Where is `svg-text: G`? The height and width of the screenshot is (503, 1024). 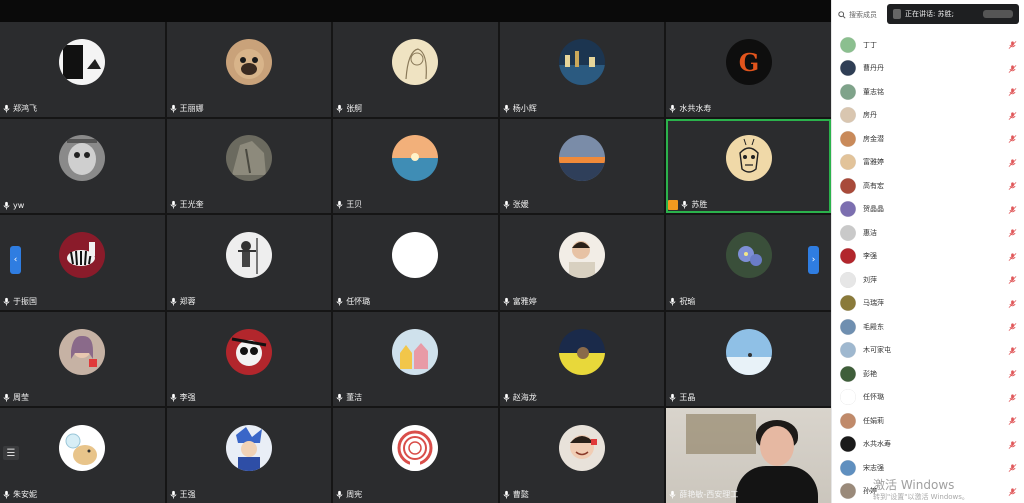
svg-text: G is located at coordinates (748, 62).